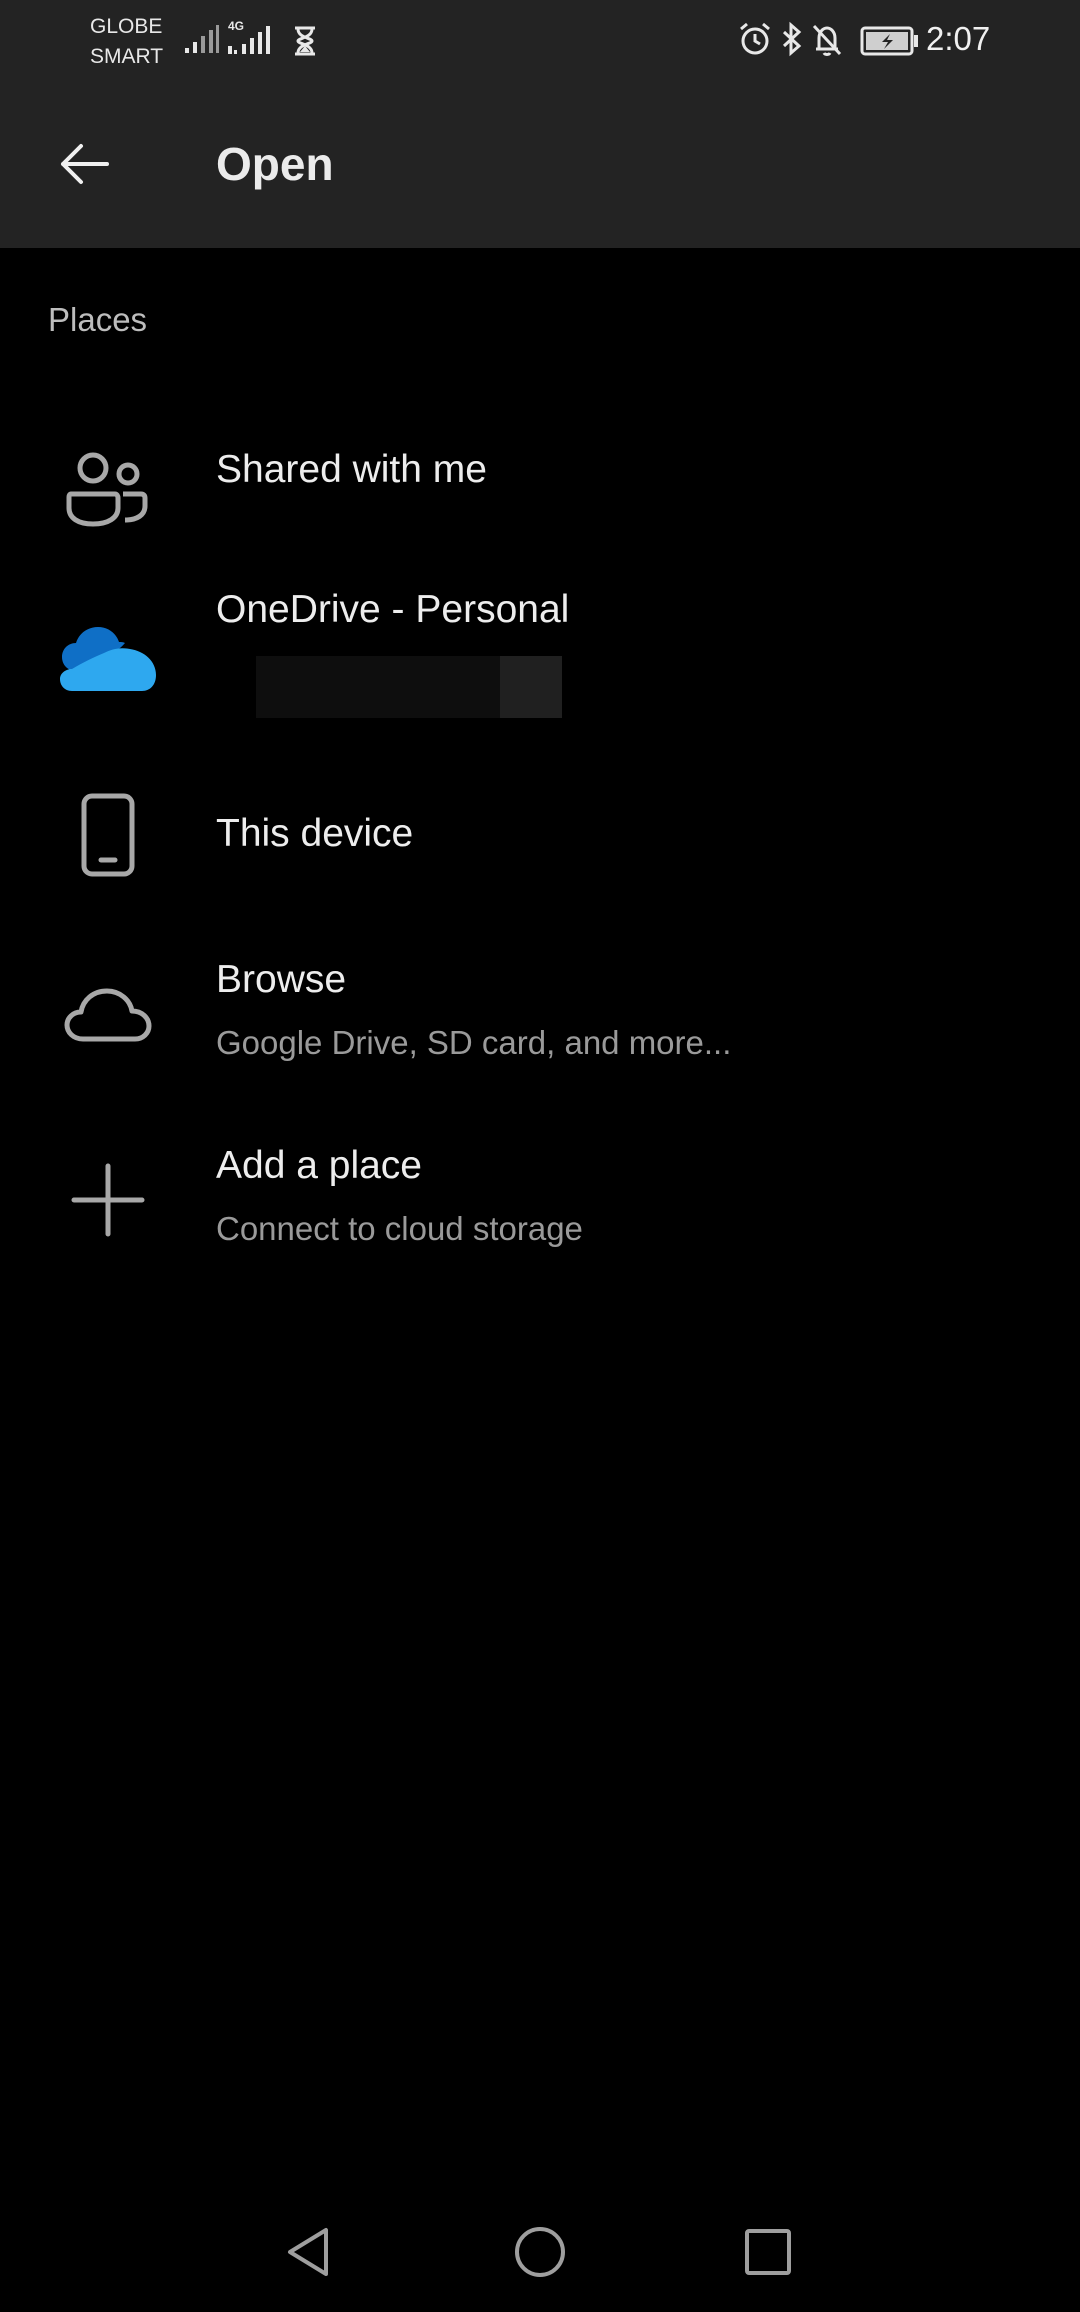 This screenshot has height=2312, width=1080. I want to click on system-nav-bar, so click(540, 2252).